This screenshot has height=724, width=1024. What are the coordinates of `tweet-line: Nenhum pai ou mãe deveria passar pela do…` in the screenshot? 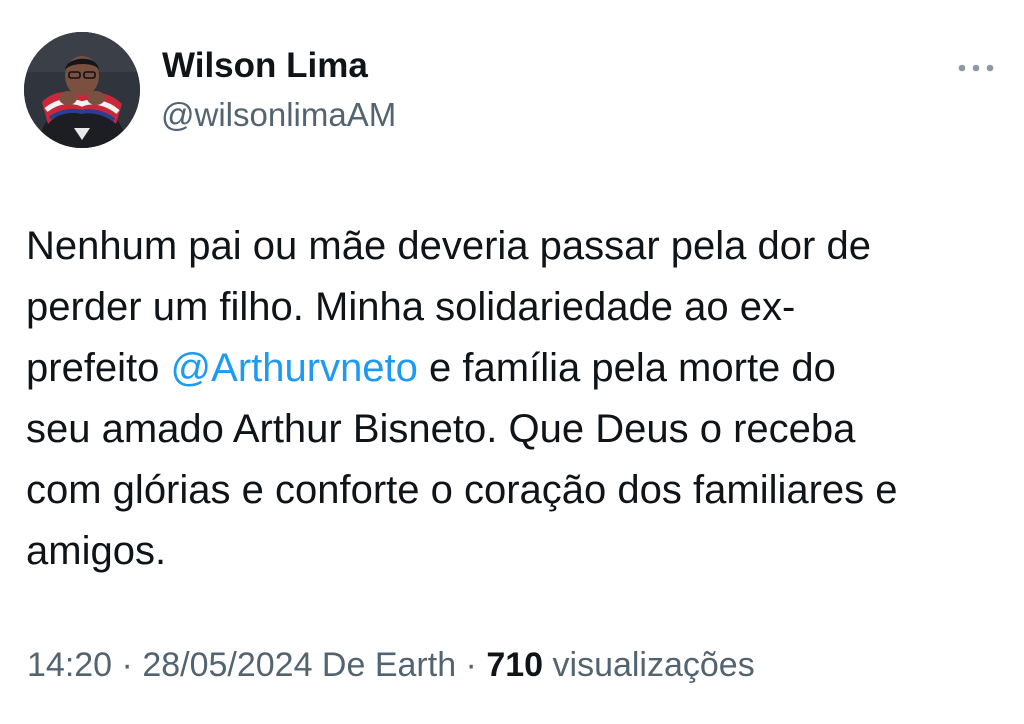 It's located at (518, 246).